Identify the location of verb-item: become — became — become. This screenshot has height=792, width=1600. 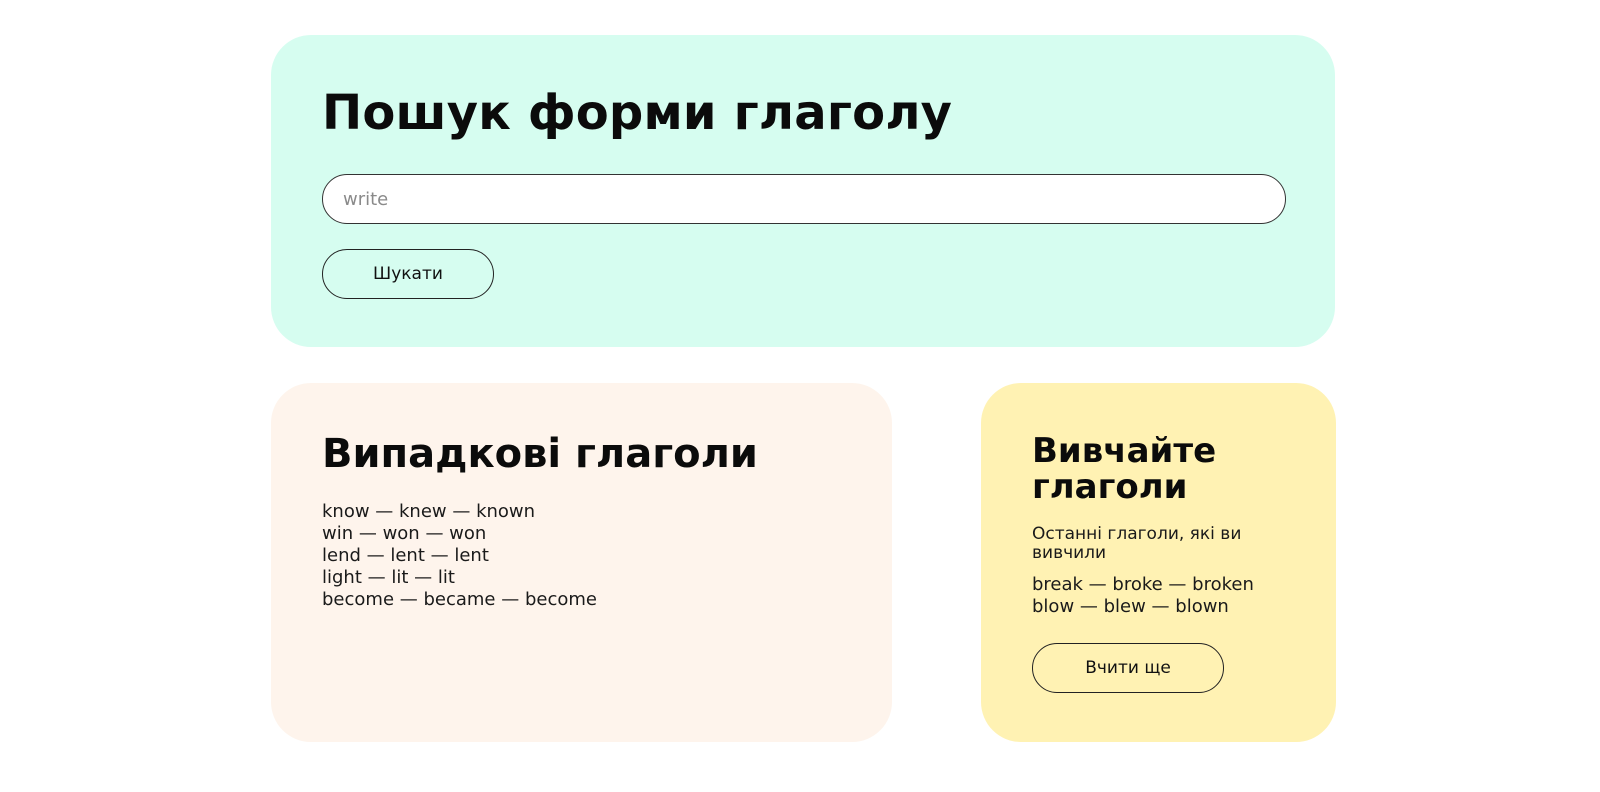
(459, 599).